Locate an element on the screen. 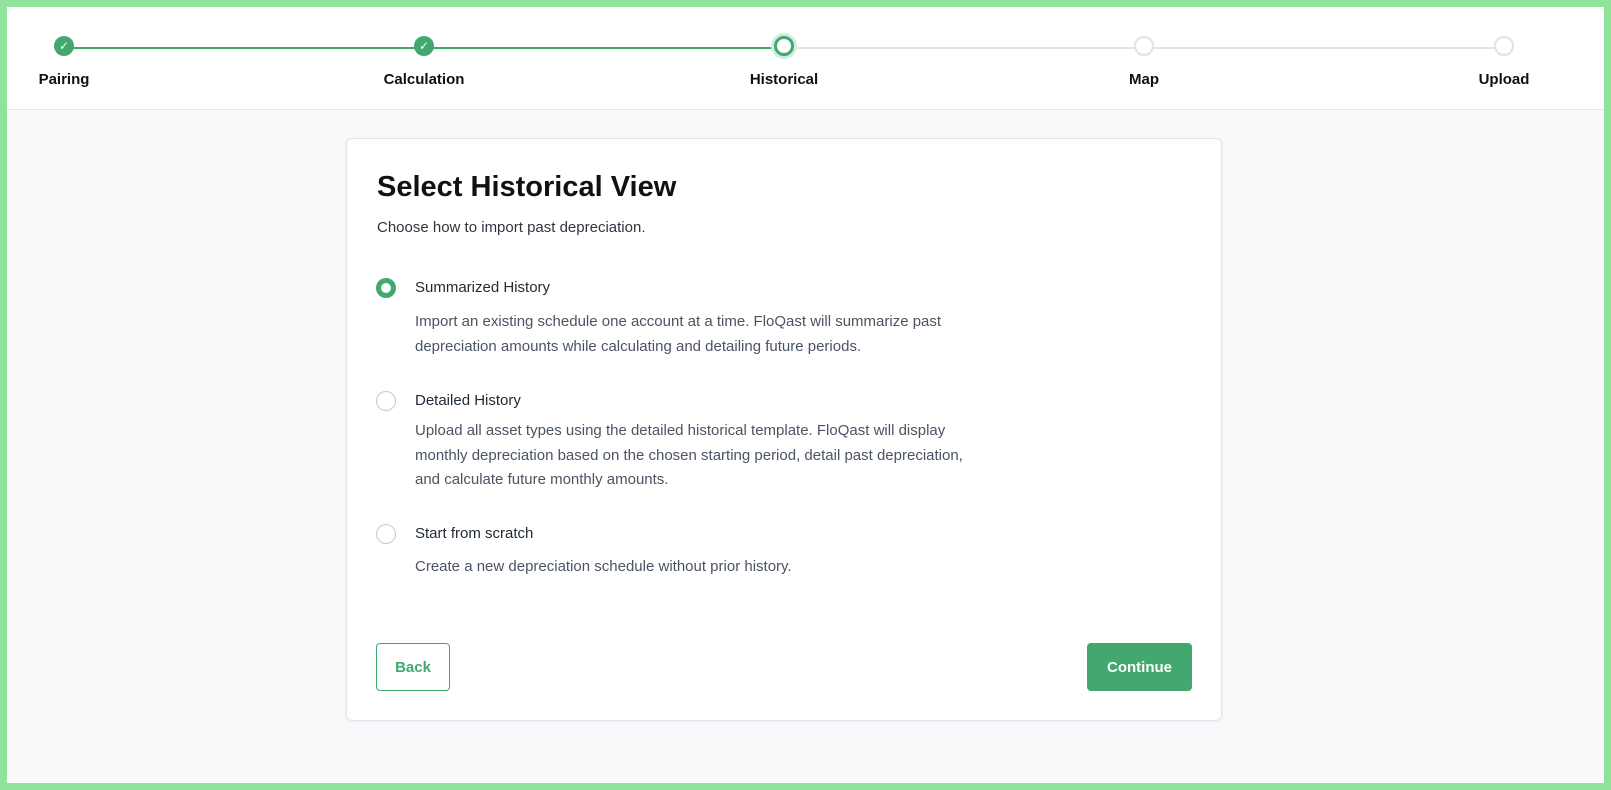 The height and width of the screenshot is (790, 1611). option-label: Start from scratch is located at coordinates (474, 533).